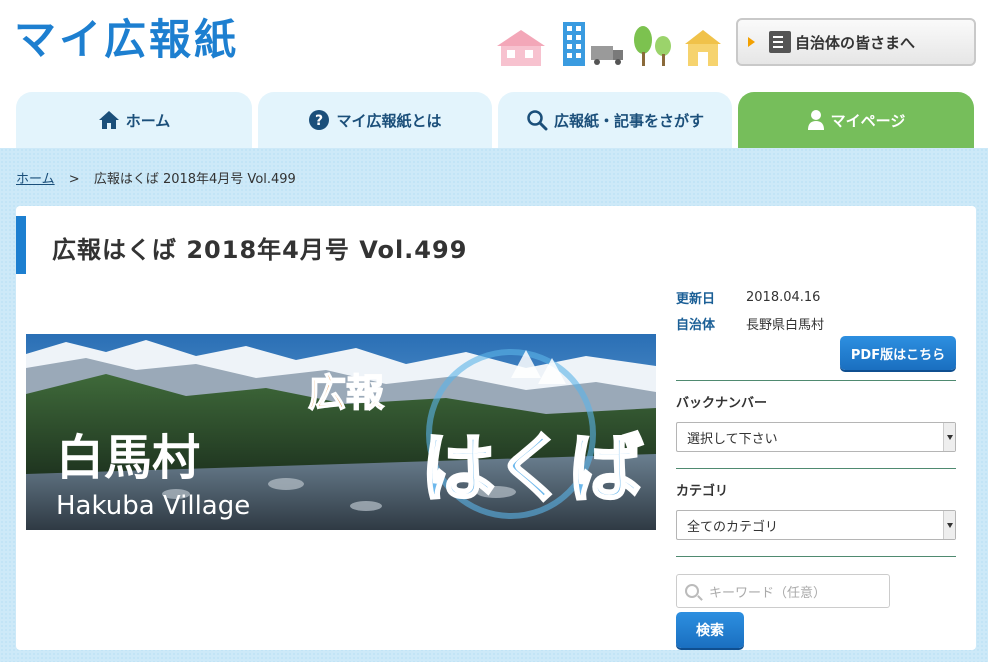 This screenshot has height=662, width=988. I want to click on breadcrumb-home-link: ホーム, so click(35, 179).